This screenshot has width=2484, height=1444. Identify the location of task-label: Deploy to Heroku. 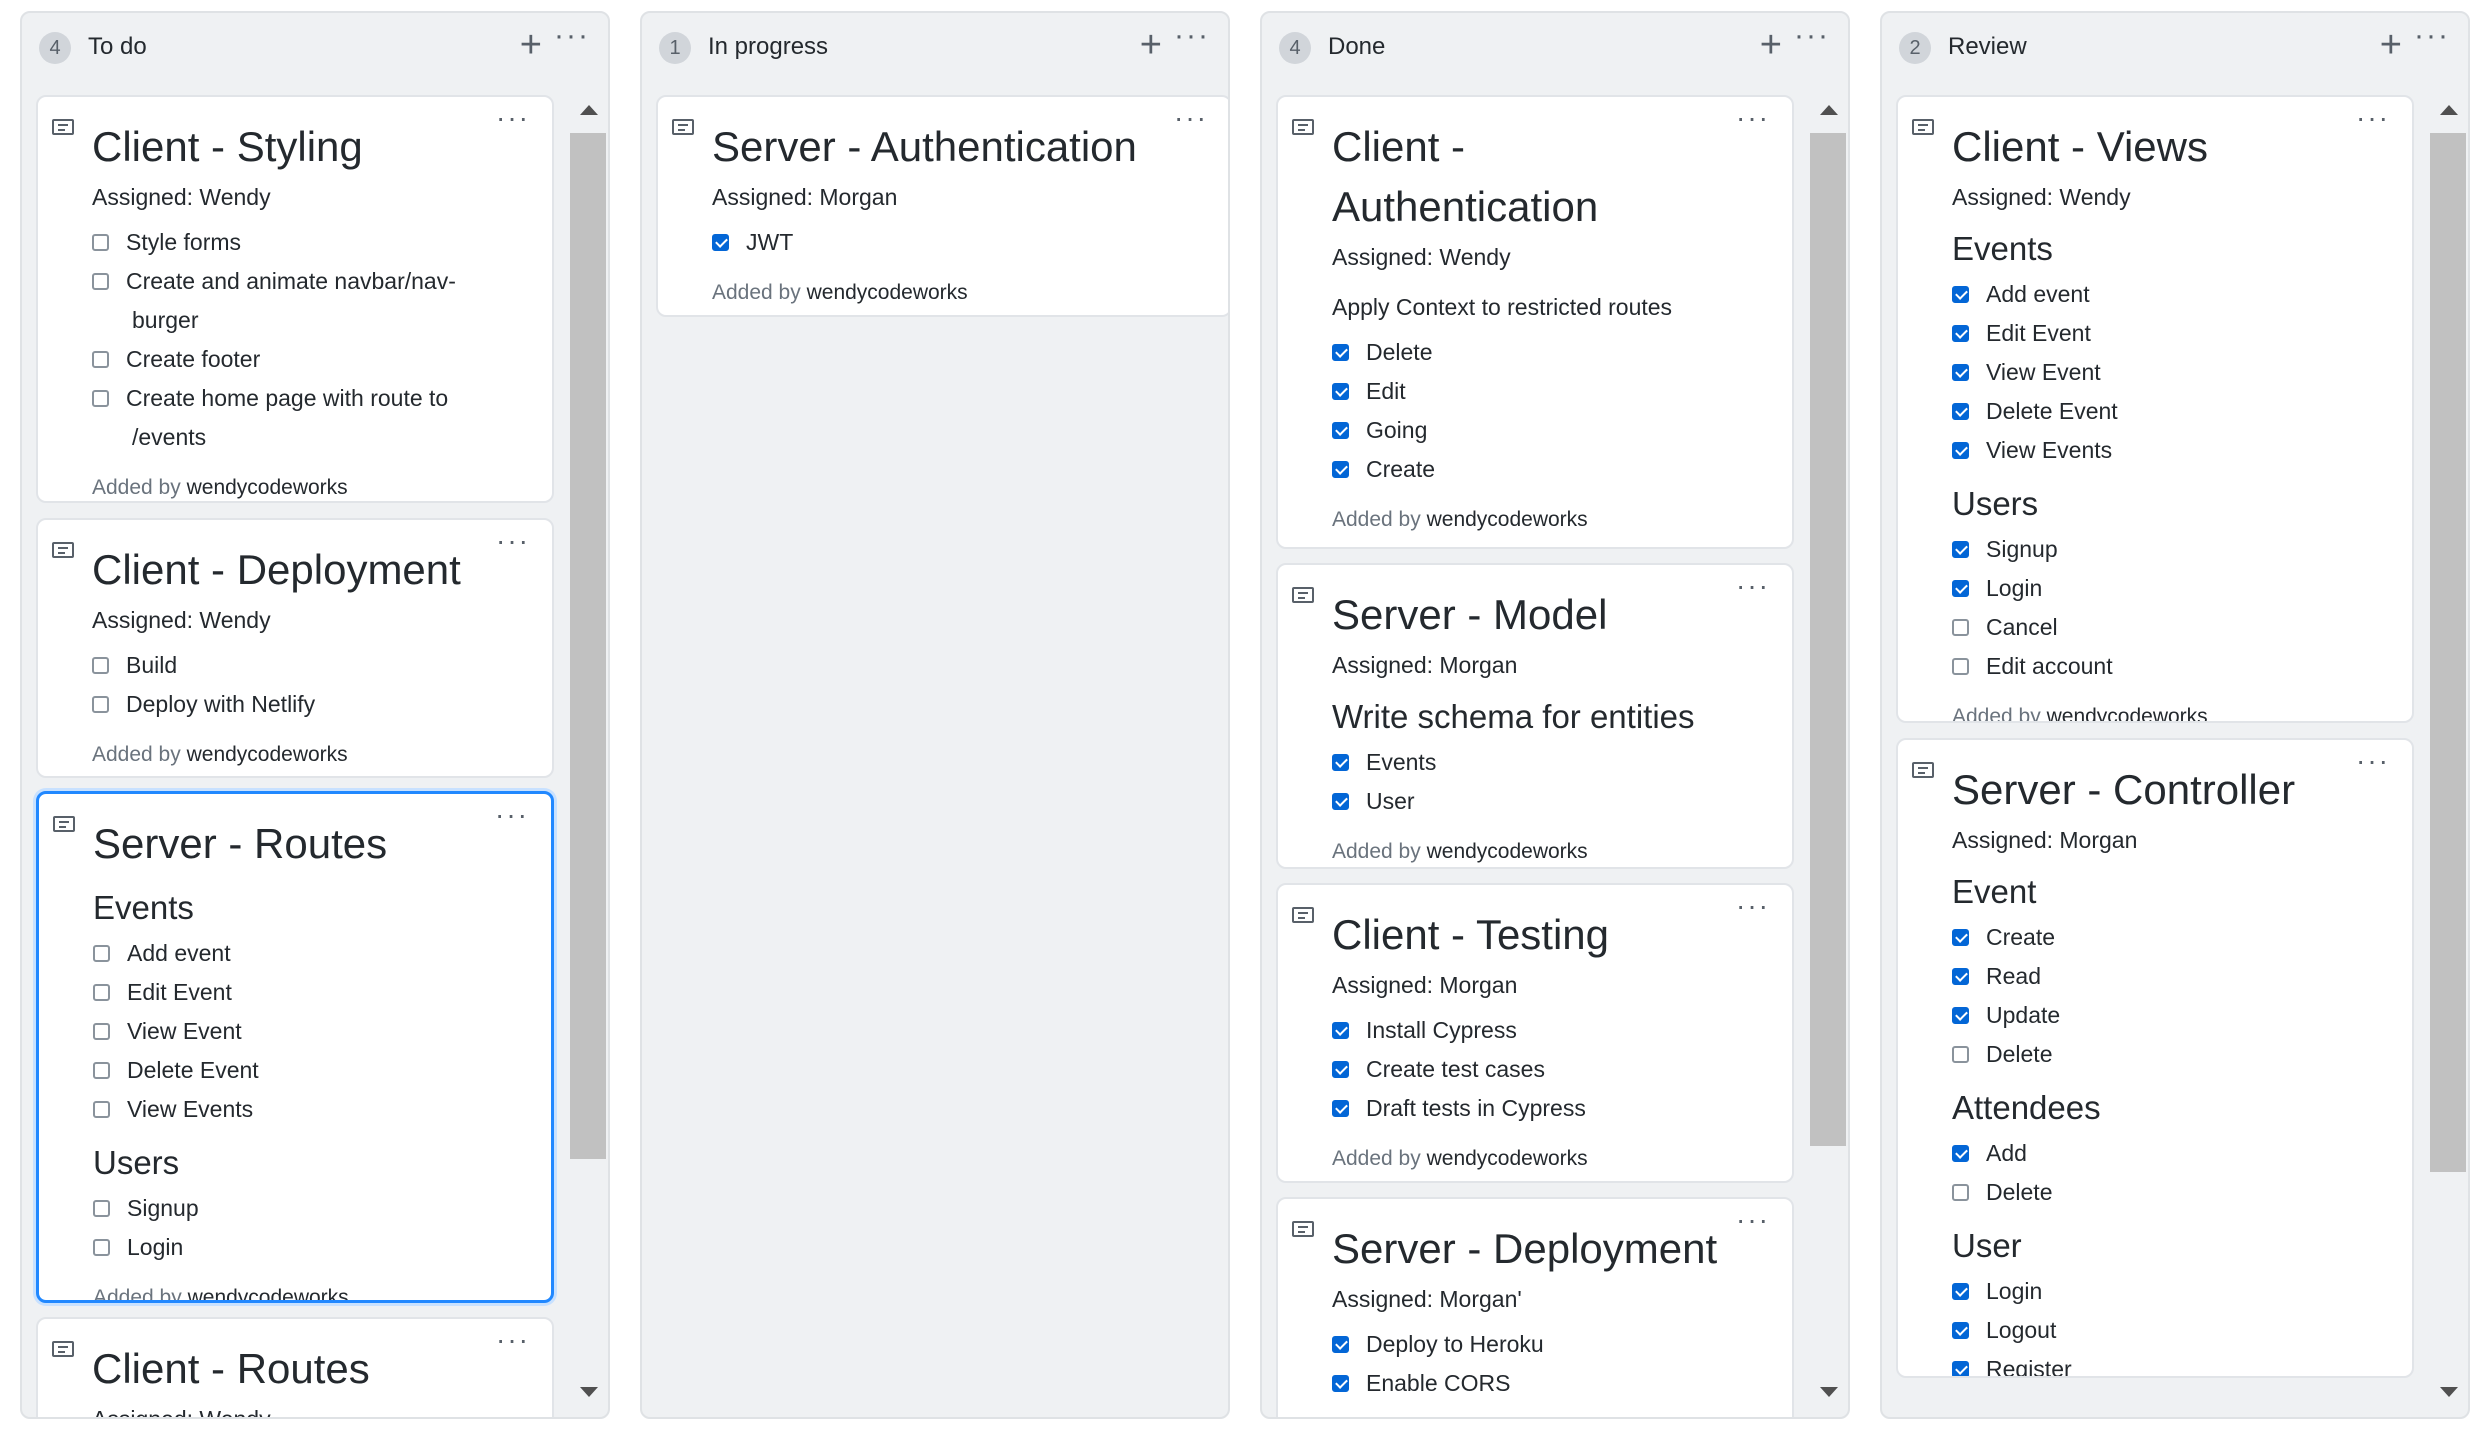
(1455, 1344).